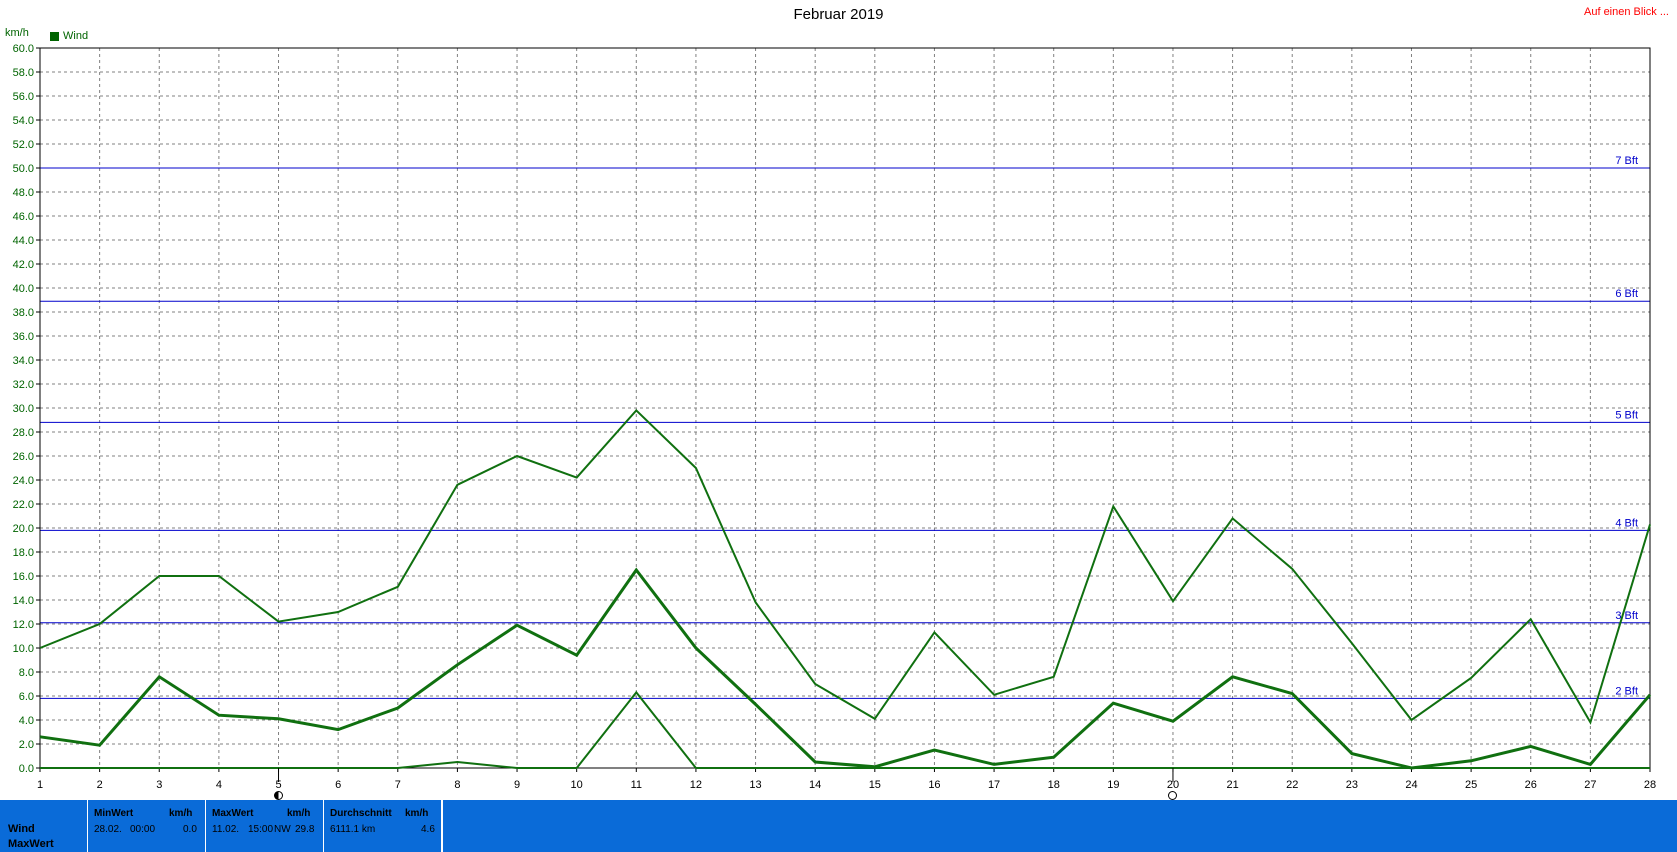  What do you see at coordinates (696, 785) in the screenshot?
I see `x-tick-label: 12` at bounding box center [696, 785].